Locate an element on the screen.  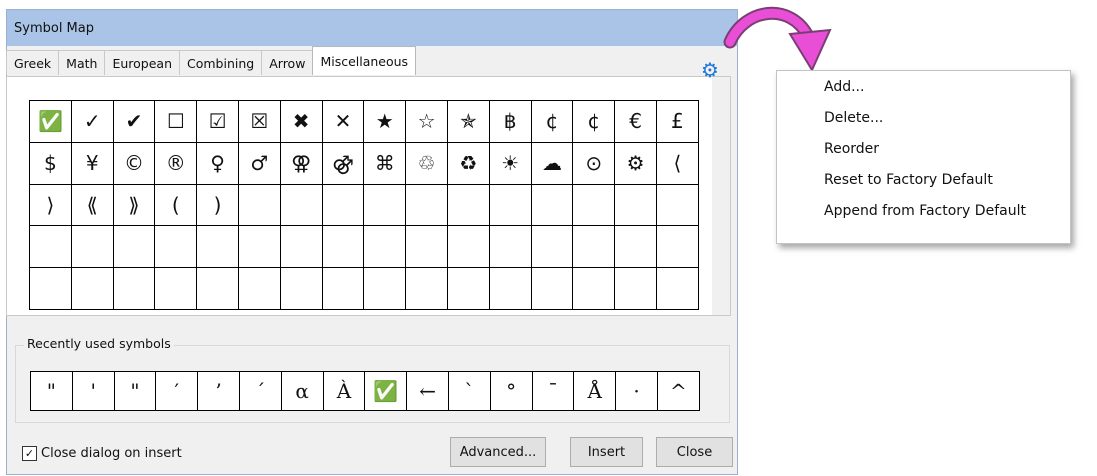
symbol-cell: ✖ is located at coordinates (301, 122).